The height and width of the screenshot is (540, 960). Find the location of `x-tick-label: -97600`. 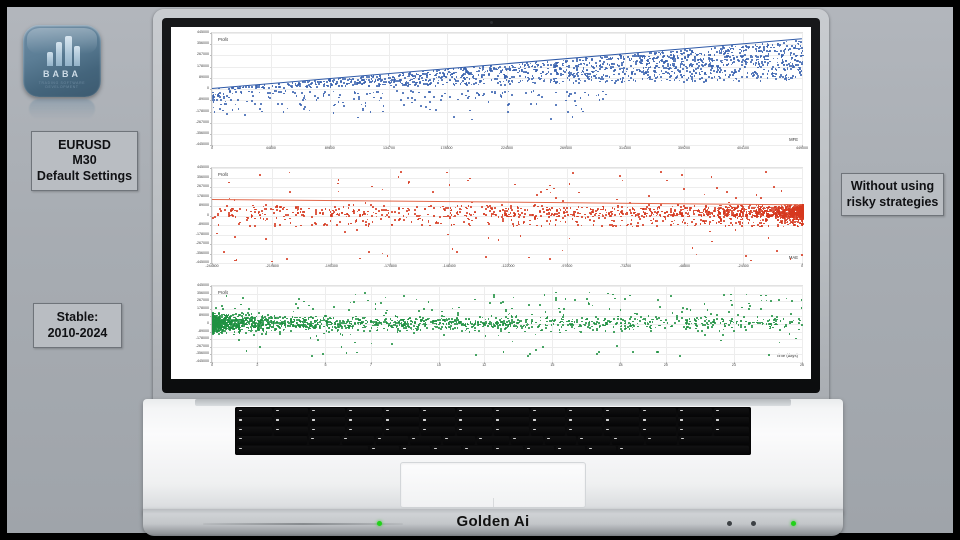

x-tick-label: -97600 is located at coordinates (567, 266).